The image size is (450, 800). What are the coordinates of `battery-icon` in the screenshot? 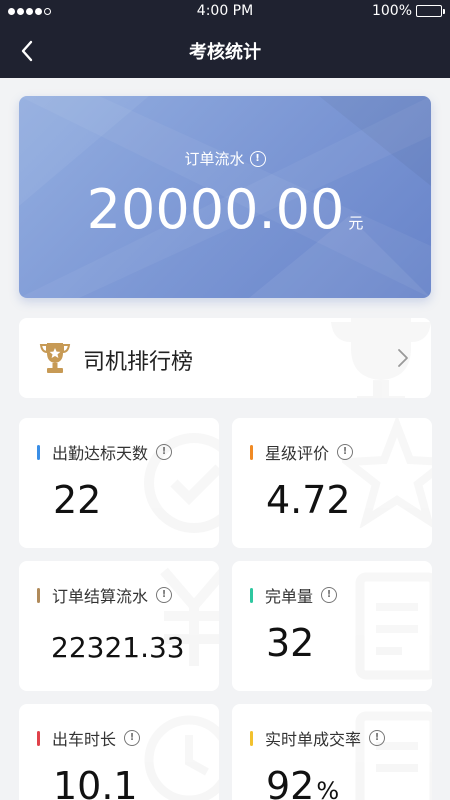 It's located at (430, 11).